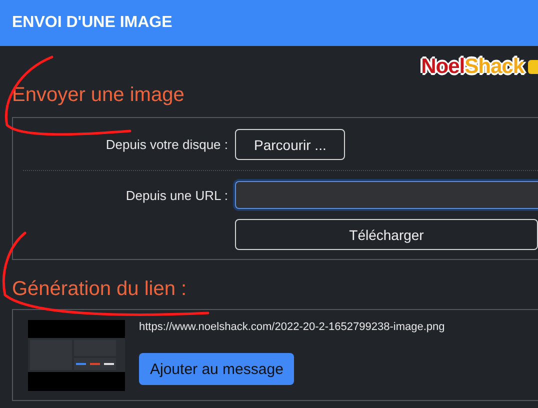 This screenshot has width=538, height=408. Describe the element at coordinates (98, 95) in the screenshot. I see `section-heading: Envoyer une image` at that location.